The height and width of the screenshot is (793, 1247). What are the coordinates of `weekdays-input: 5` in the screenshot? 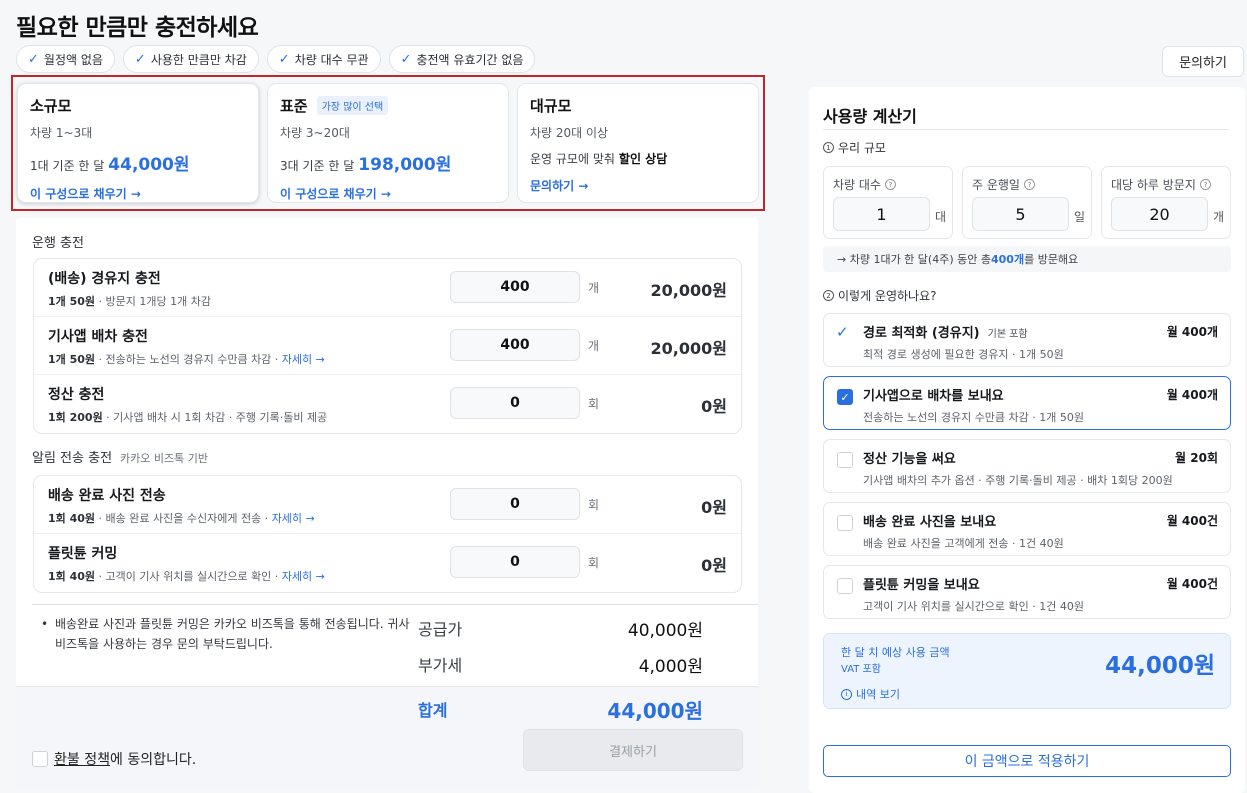 It's located at (1020, 214).